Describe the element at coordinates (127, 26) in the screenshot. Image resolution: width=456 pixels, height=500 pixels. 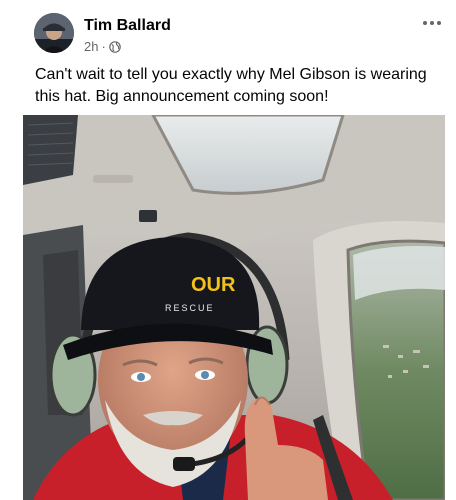
I see `author-name: Tim Ballard` at that location.